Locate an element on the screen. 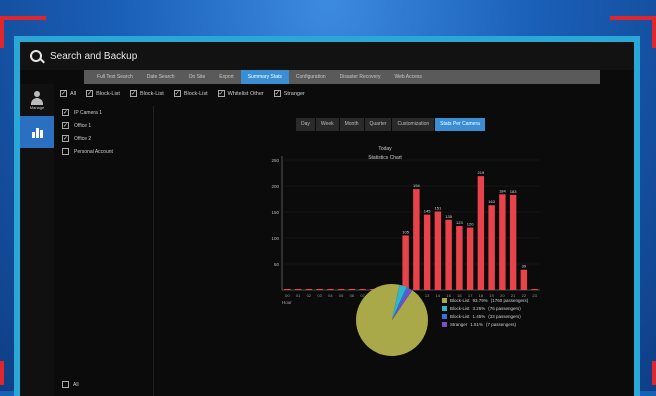  x-axis-label: Hour is located at coordinates (287, 302).